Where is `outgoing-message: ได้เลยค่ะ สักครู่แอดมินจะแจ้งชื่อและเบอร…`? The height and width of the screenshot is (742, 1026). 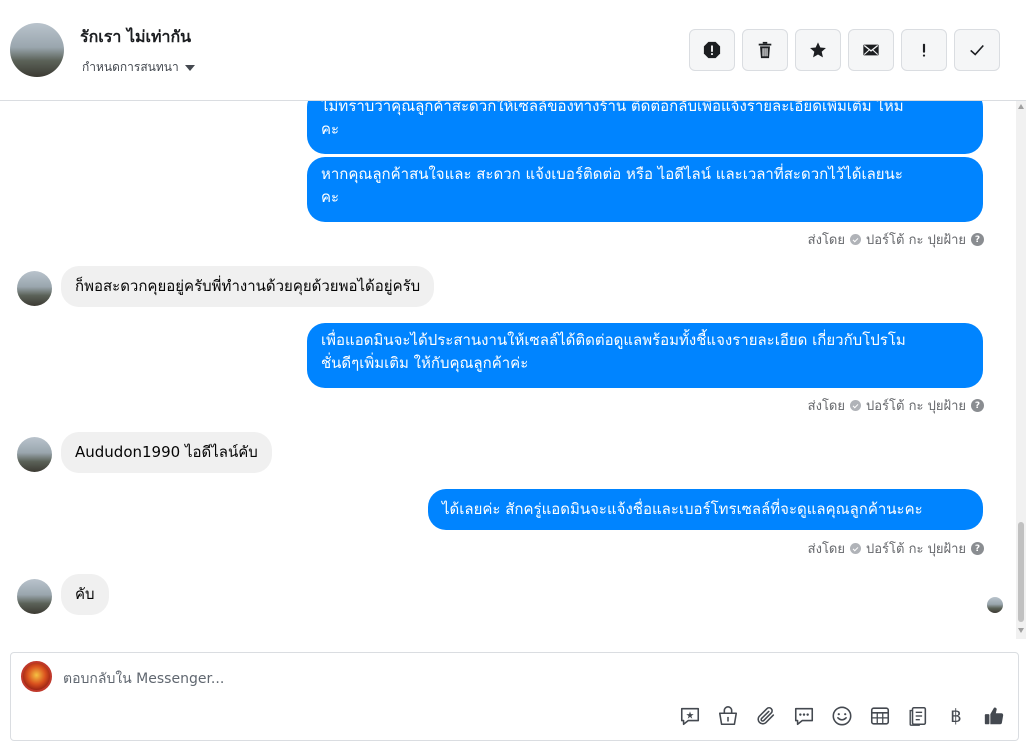
outgoing-message: ได้เลยค่ะ สักครู่แอดมินจะแจ้งชื่อและเบอร… is located at coordinates (705, 509).